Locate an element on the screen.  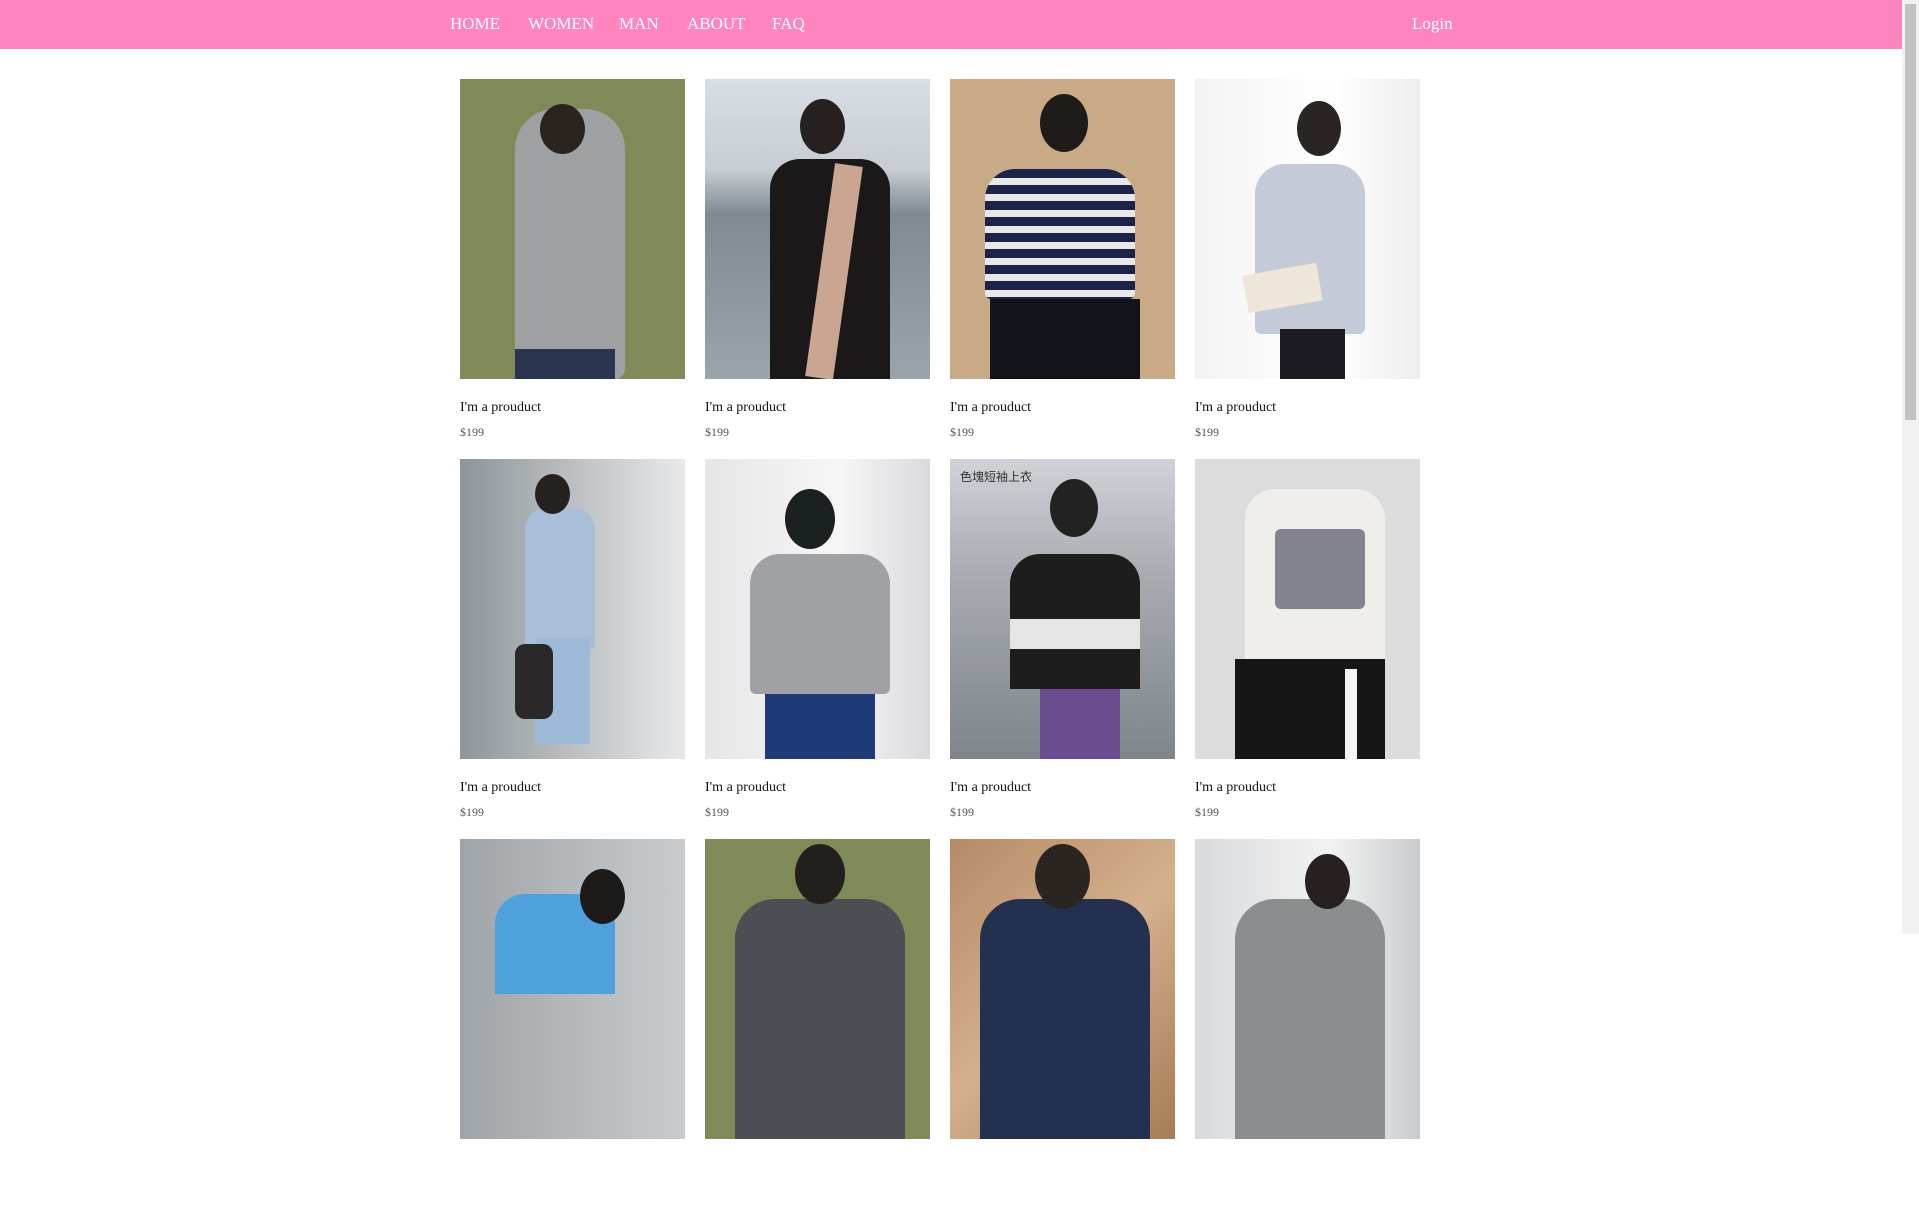
product-card: 色塊短袖上衣 I'm a prouduct $199 is located at coordinates (1062, 649).